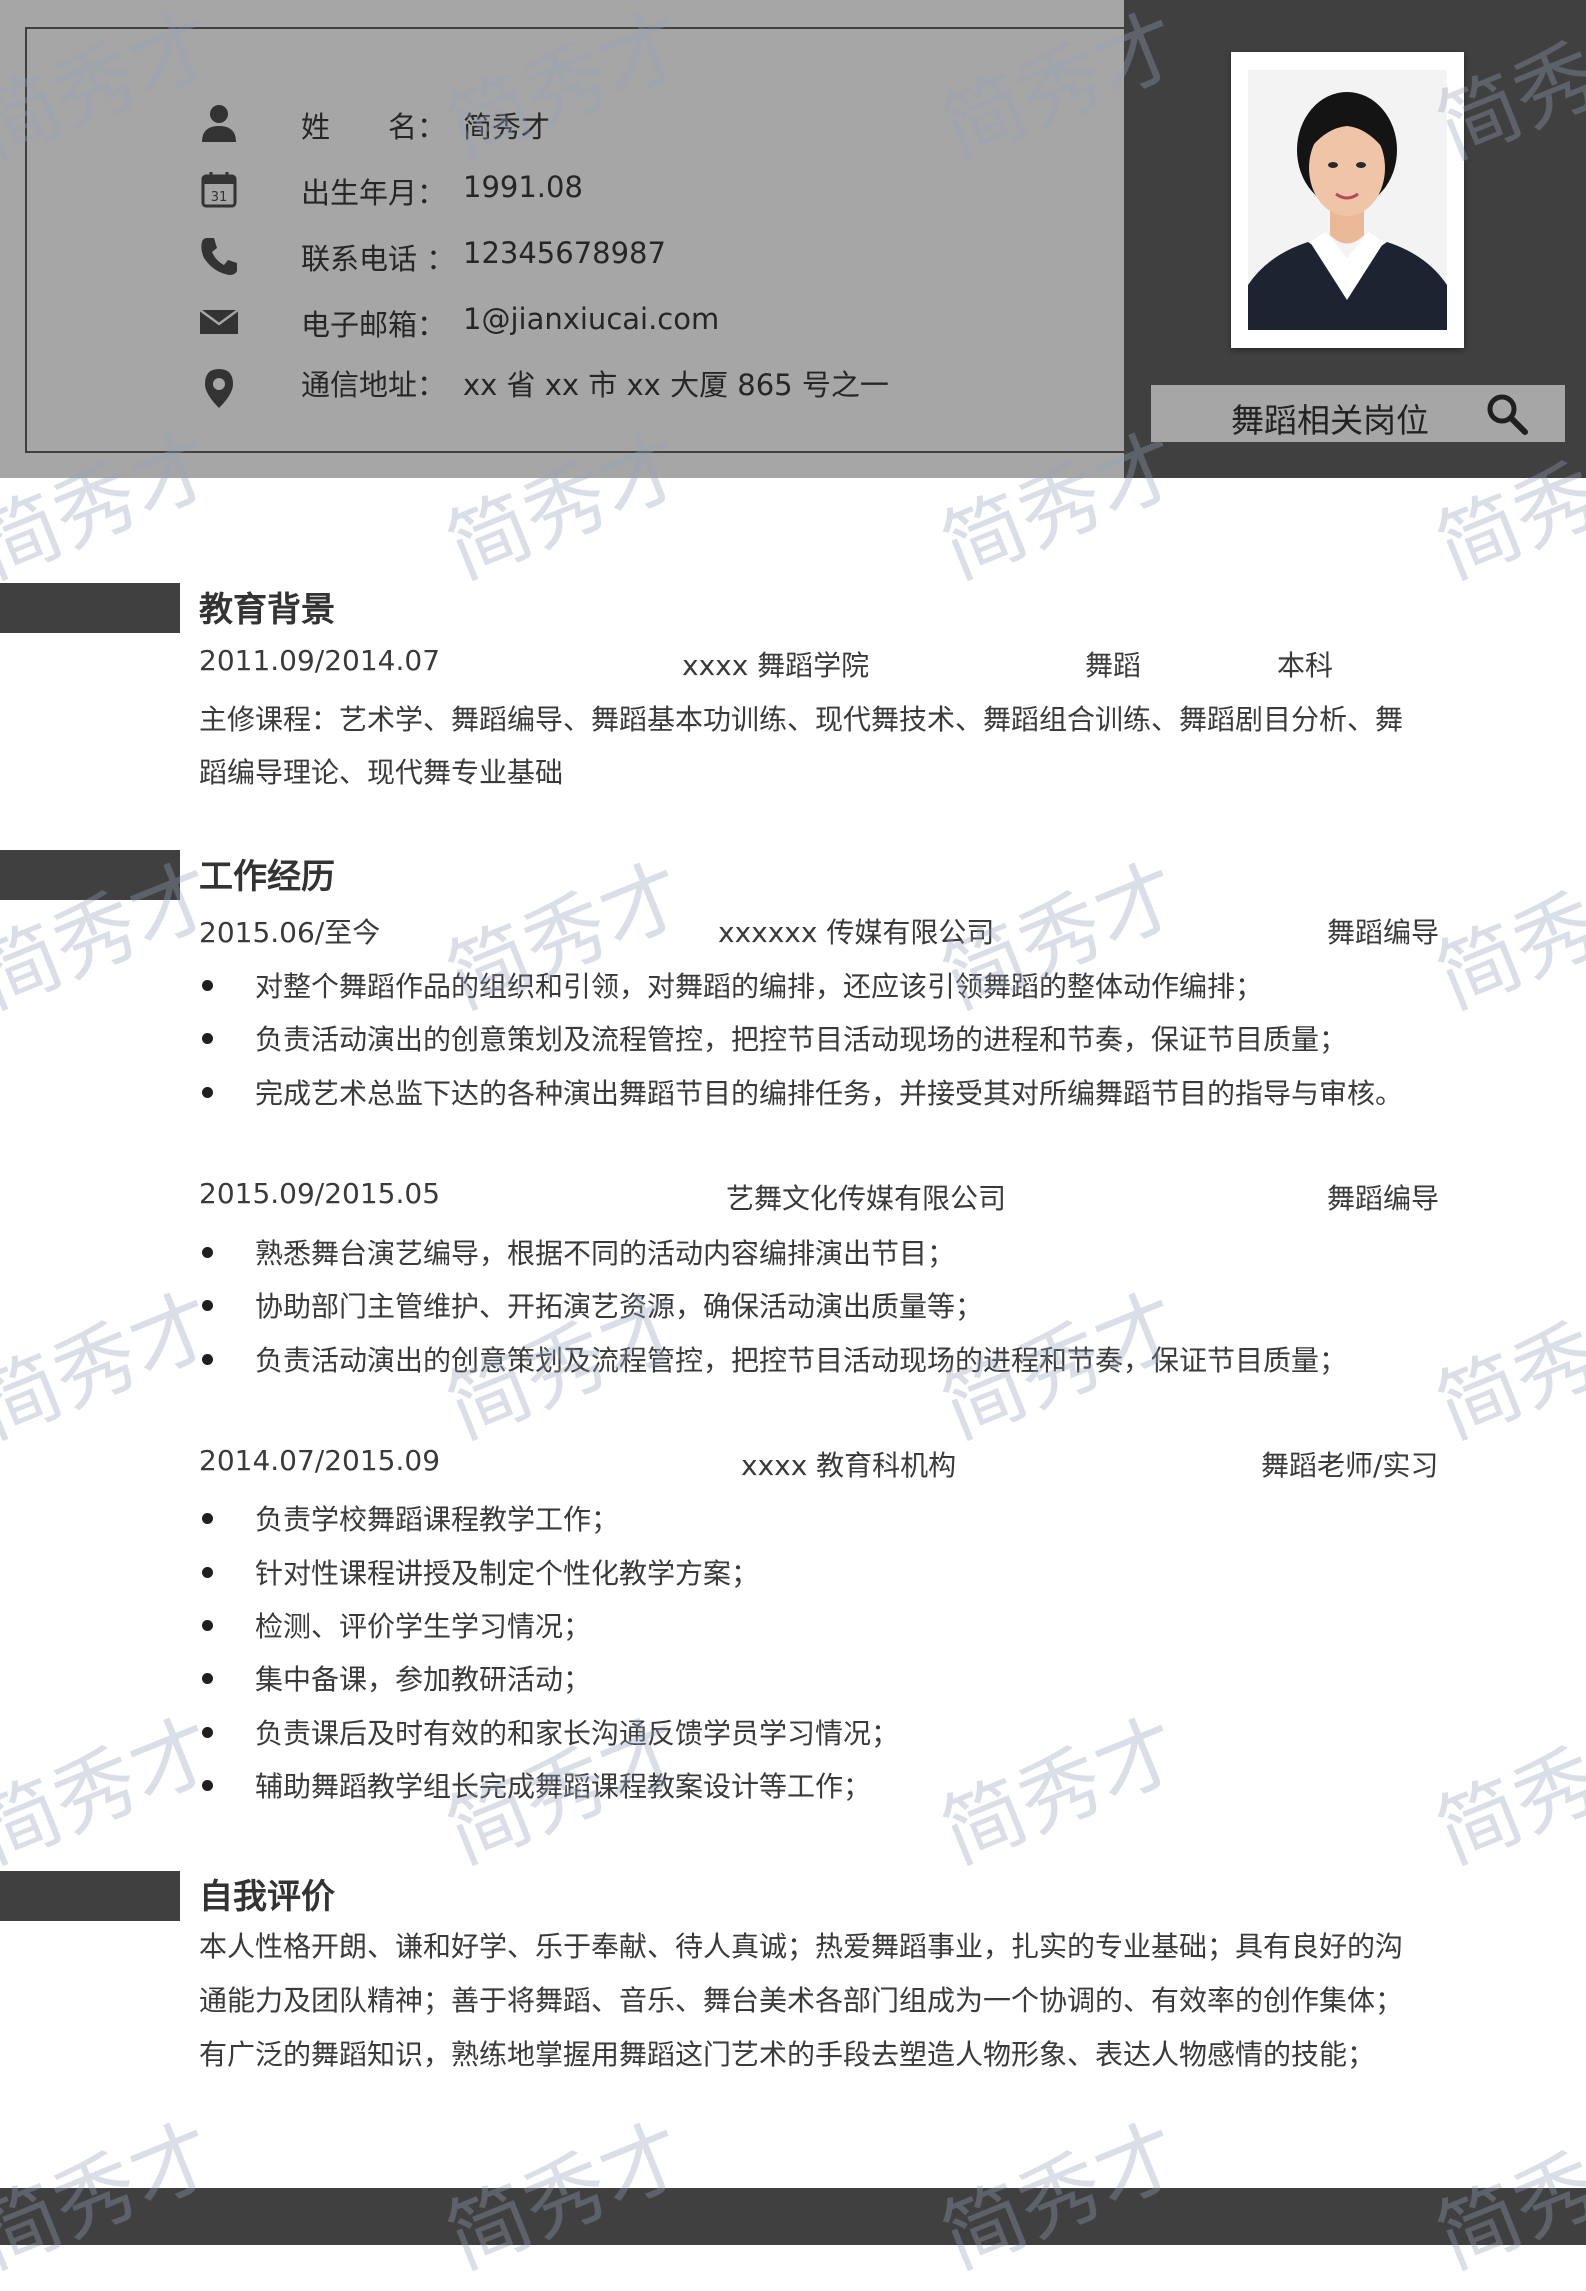 This screenshot has height=2291, width=1586. Describe the element at coordinates (1350, 1465) in the screenshot. I see `job-position: 舞蹈老师/实习` at that location.